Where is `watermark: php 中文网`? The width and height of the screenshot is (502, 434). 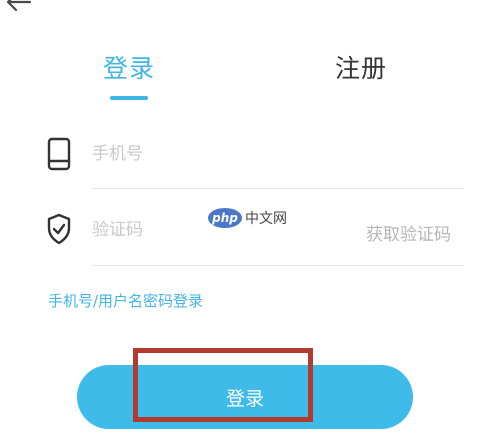
watermark: php 中文网 is located at coordinates (247, 218).